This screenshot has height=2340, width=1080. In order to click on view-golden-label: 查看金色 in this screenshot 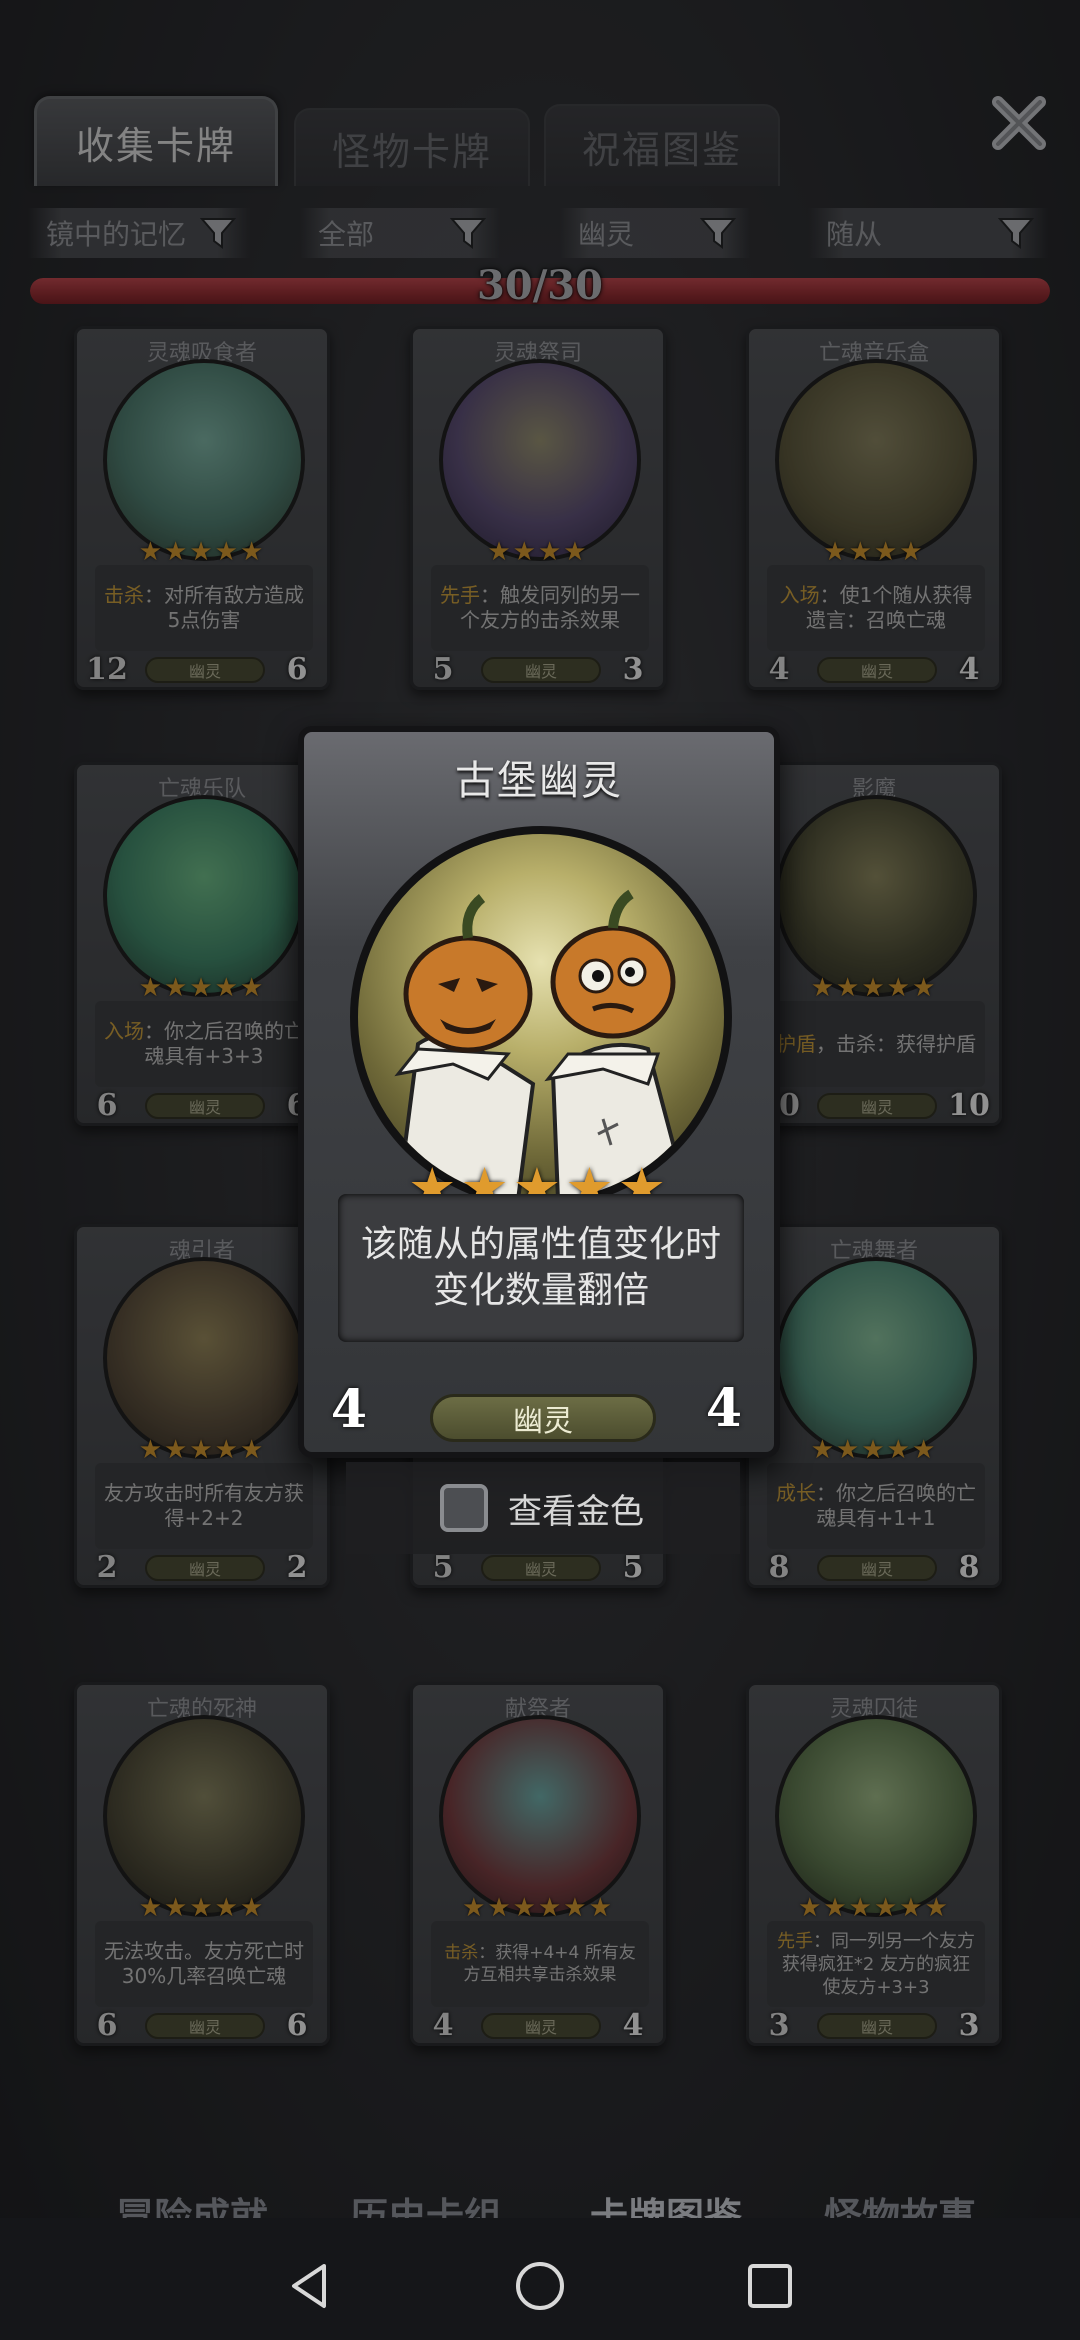, I will do `click(576, 1511)`.